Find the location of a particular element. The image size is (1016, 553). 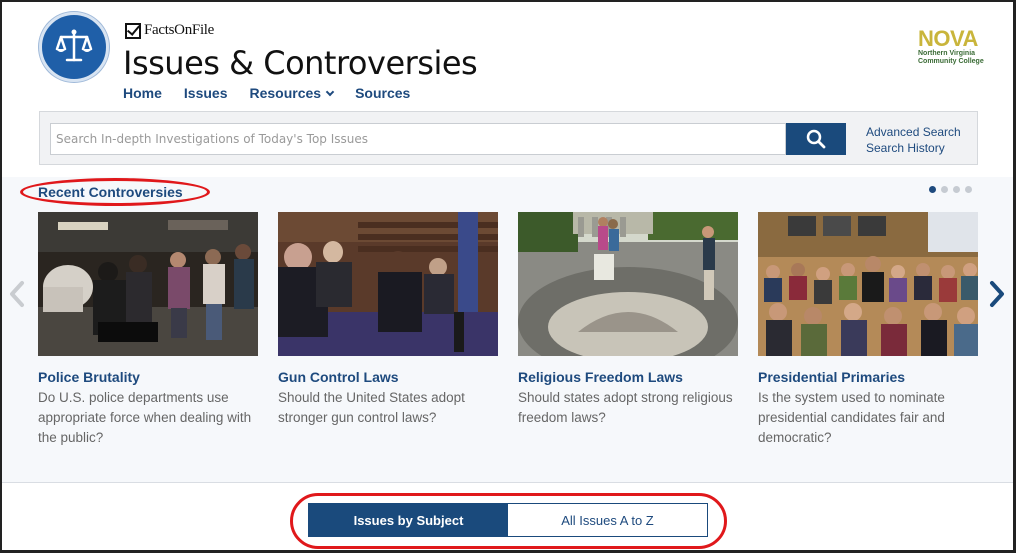

chevron-down-icon is located at coordinates (330, 91).